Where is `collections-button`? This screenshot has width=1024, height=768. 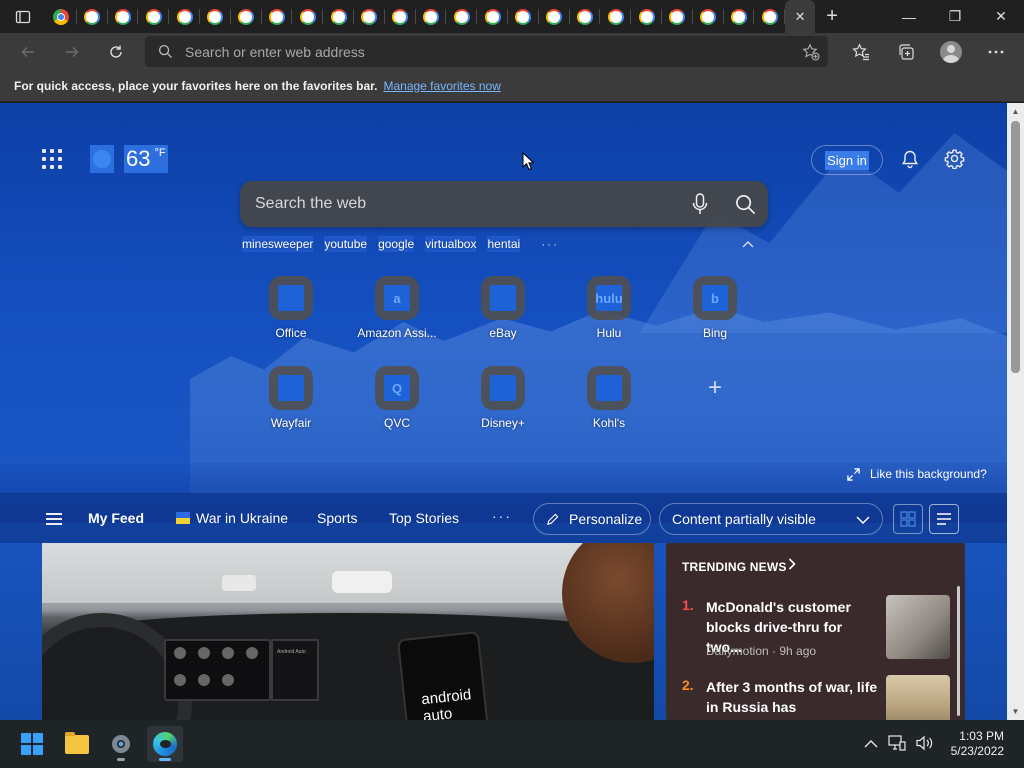
collections-button is located at coordinates (905, 51).